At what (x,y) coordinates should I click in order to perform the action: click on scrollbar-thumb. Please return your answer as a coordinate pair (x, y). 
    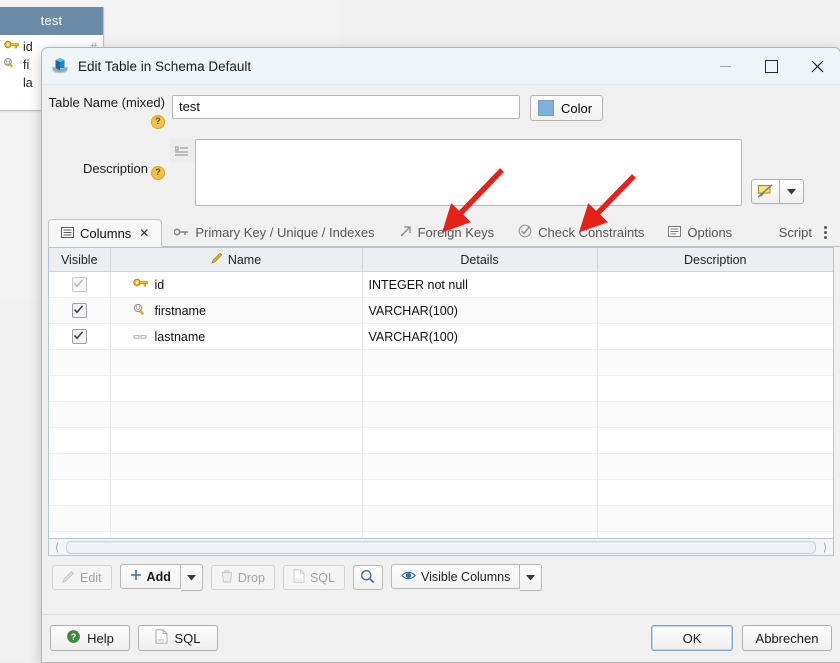
    Looking at the image, I should click on (441, 547).